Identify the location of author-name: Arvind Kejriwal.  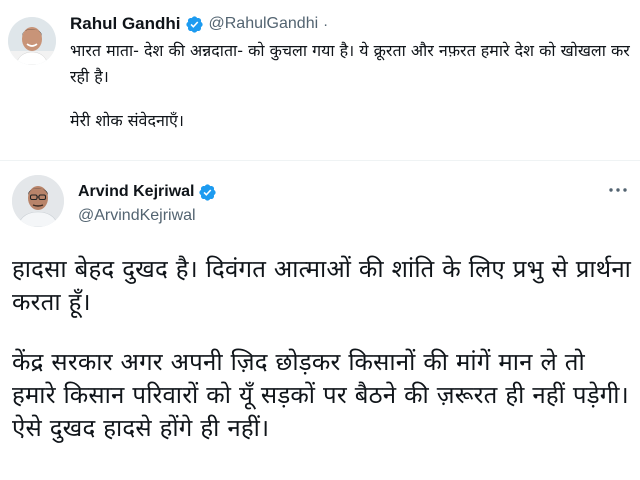
(136, 192).